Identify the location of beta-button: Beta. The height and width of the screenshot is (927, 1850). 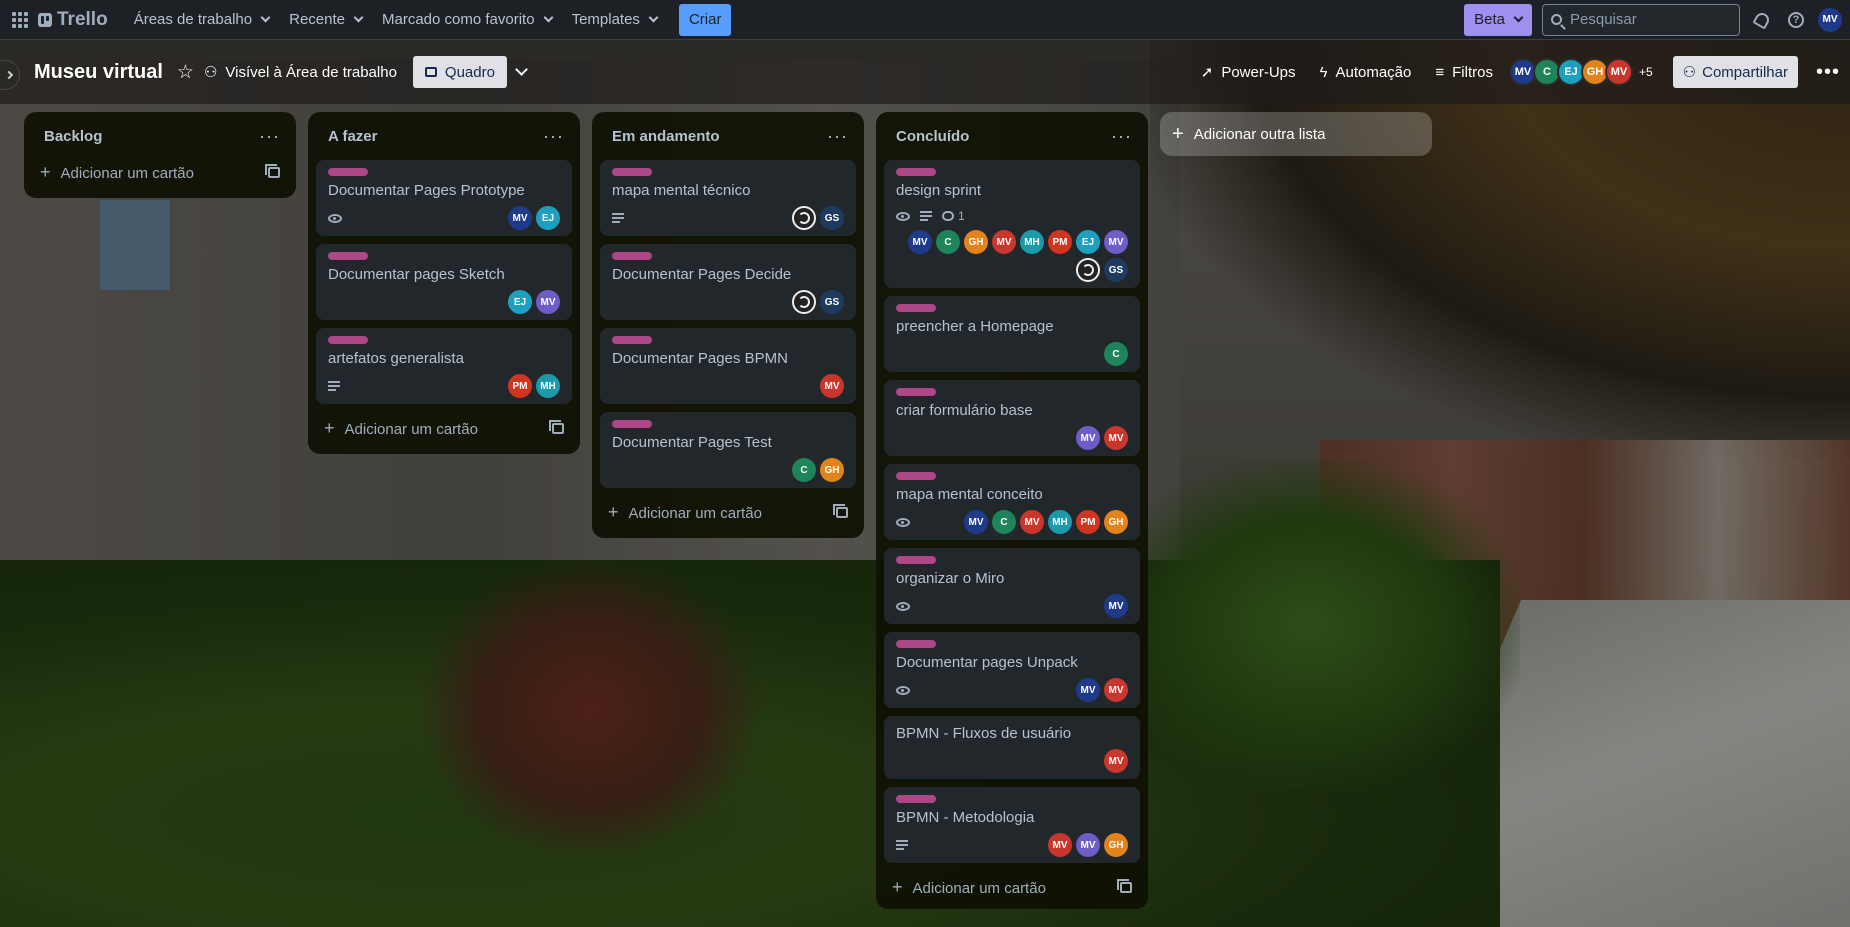
(1498, 19).